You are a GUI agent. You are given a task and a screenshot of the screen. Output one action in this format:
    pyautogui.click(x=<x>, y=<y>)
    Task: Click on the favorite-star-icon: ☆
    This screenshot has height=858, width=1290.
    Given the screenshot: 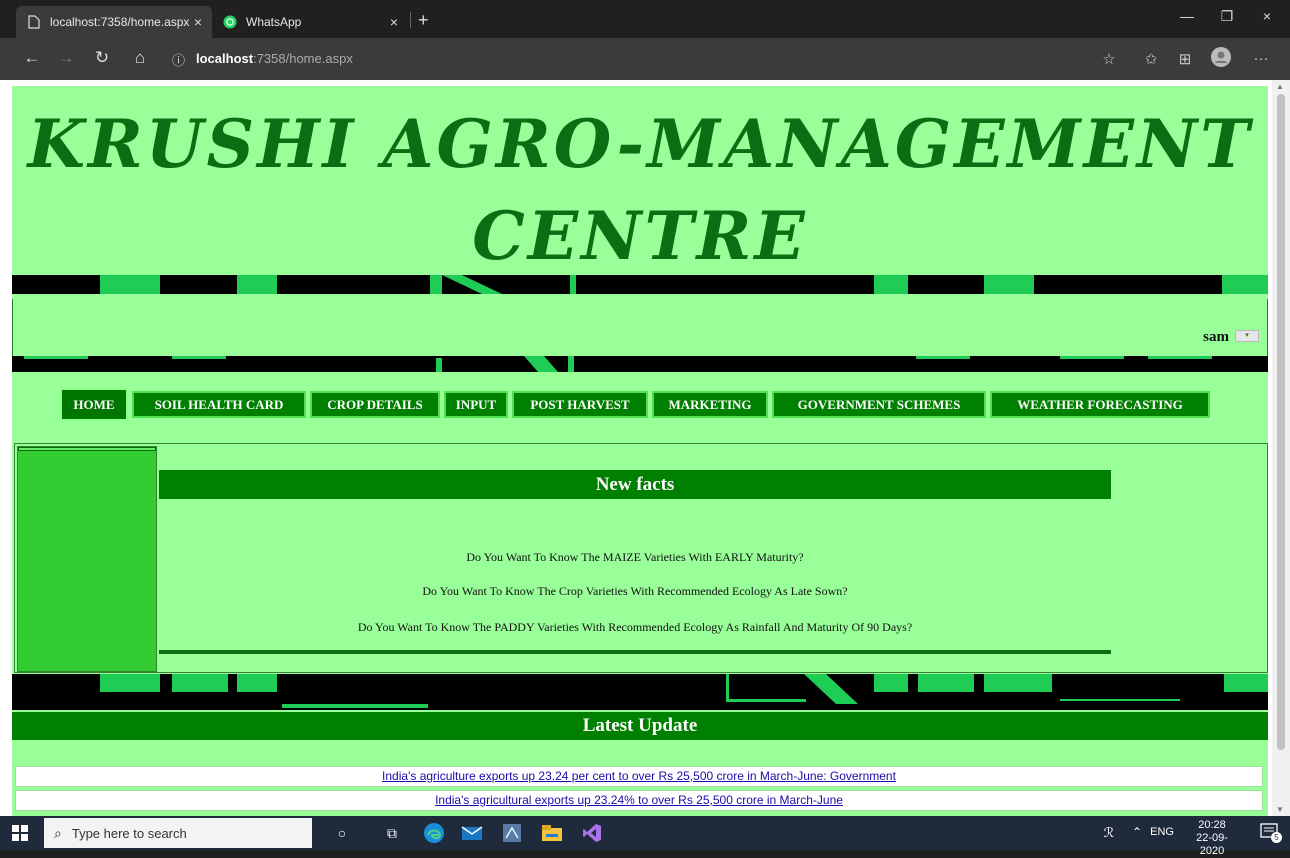 What is the action you would take?
    pyautogui.click(x=1109, y=59)
    